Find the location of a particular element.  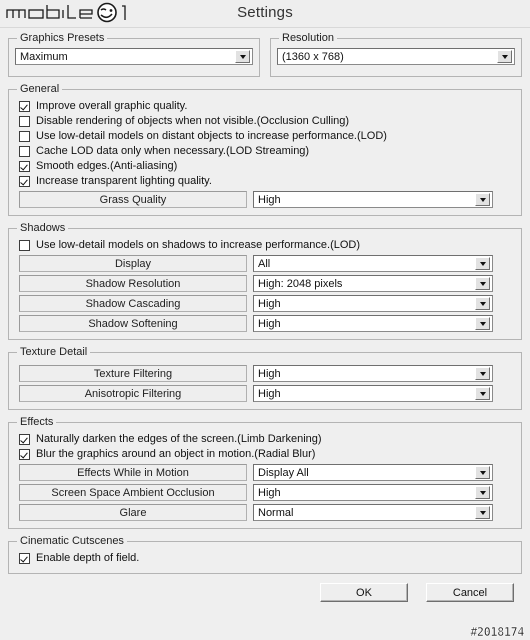

general-row-list: Grass Quality High is located at coordinates (265, 199).